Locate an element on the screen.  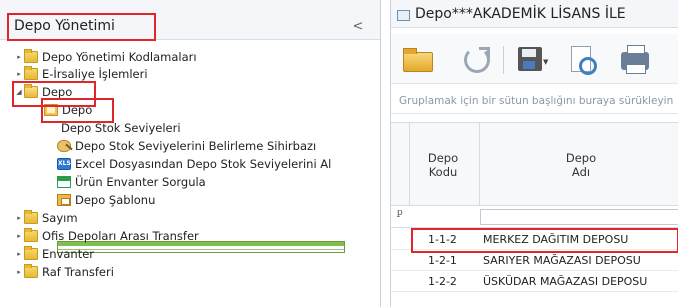
print-preview-icon is located at coordinates (584, 60).